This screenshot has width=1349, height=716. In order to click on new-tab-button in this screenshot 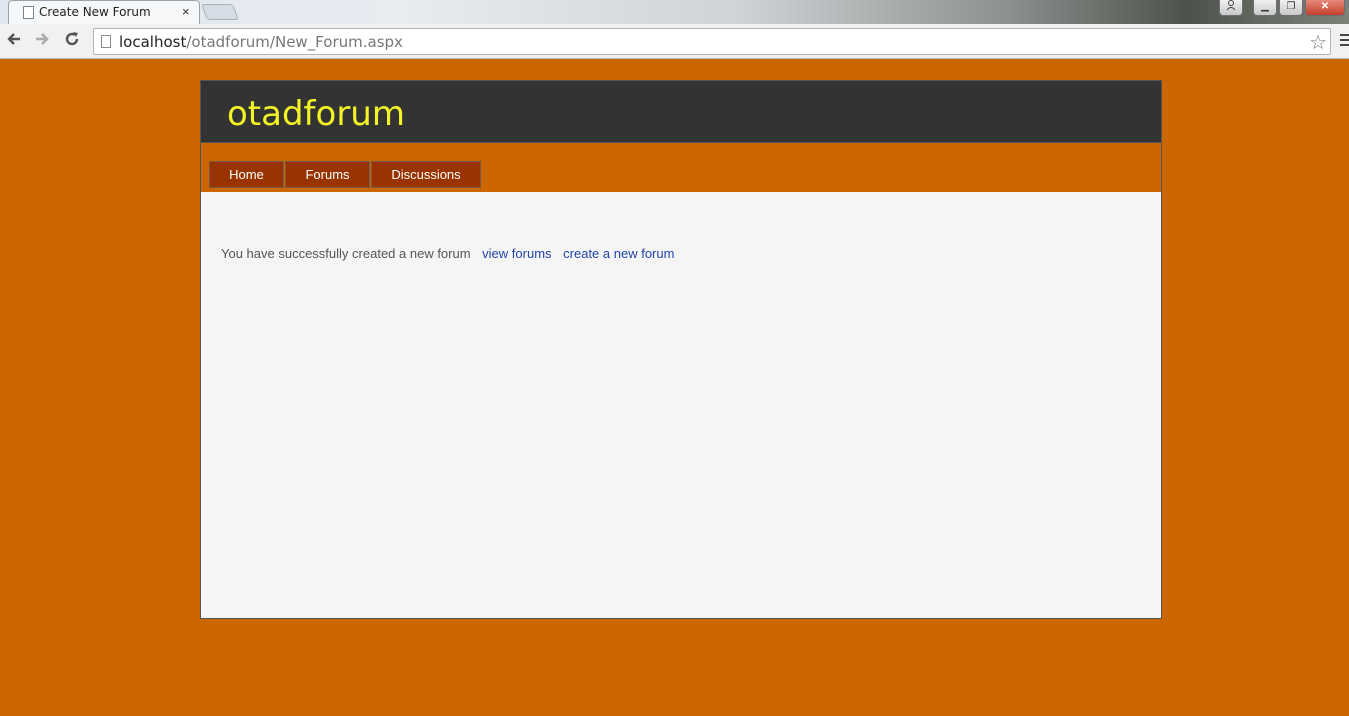, I will do `click(220, 12)`.